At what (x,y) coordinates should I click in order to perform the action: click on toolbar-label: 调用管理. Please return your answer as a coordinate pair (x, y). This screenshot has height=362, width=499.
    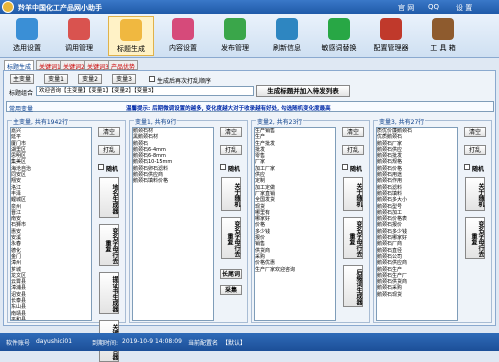
    Looking at the image, I should click on (79, 48).